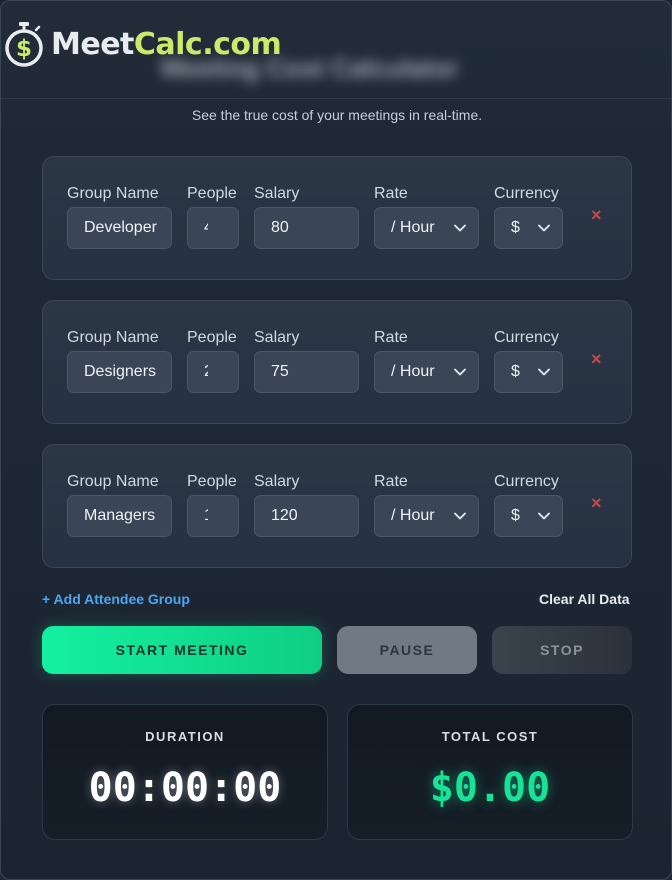 The width and height of the screenshot is (672, 880). I want to click on stop-button: STOP, so click(562, 650).